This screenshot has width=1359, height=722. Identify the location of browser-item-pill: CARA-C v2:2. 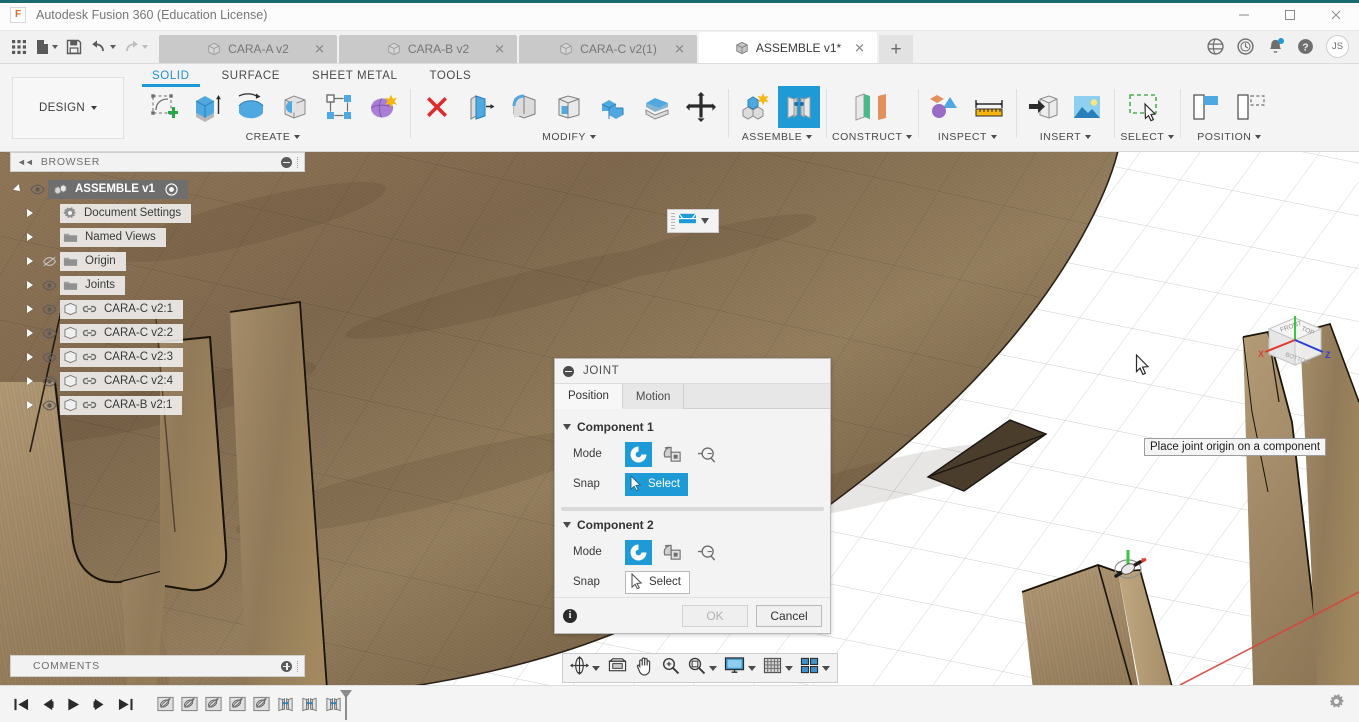
(122, 333).